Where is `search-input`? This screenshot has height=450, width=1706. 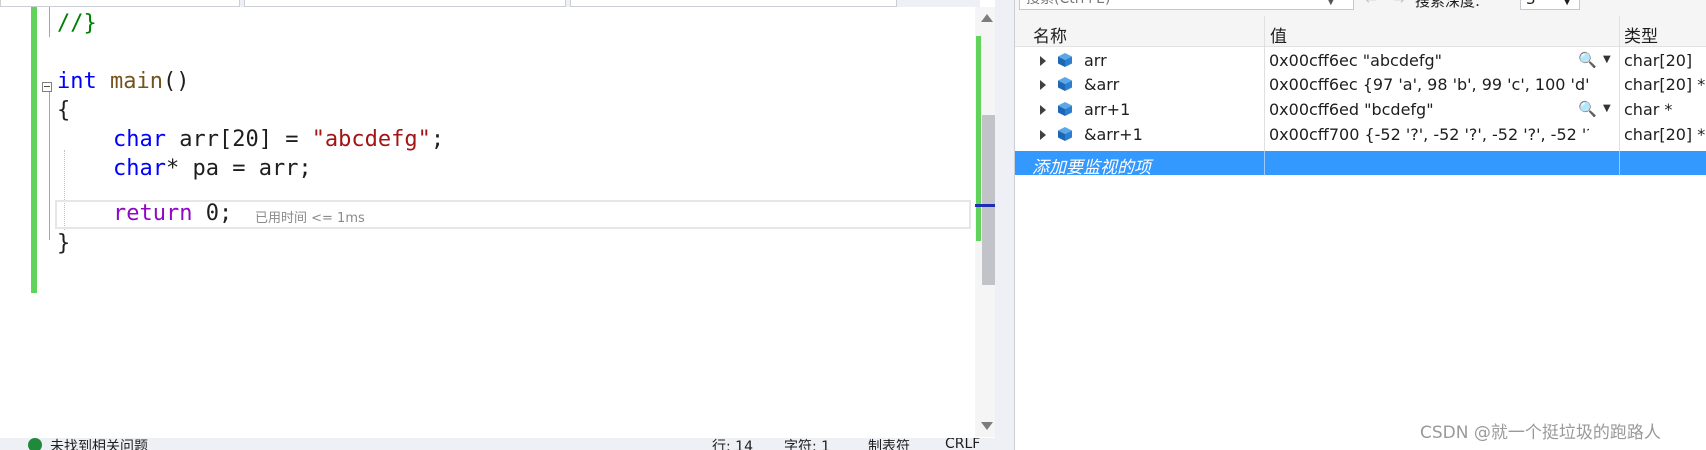
search-input is located at coordinates (1176, 4).